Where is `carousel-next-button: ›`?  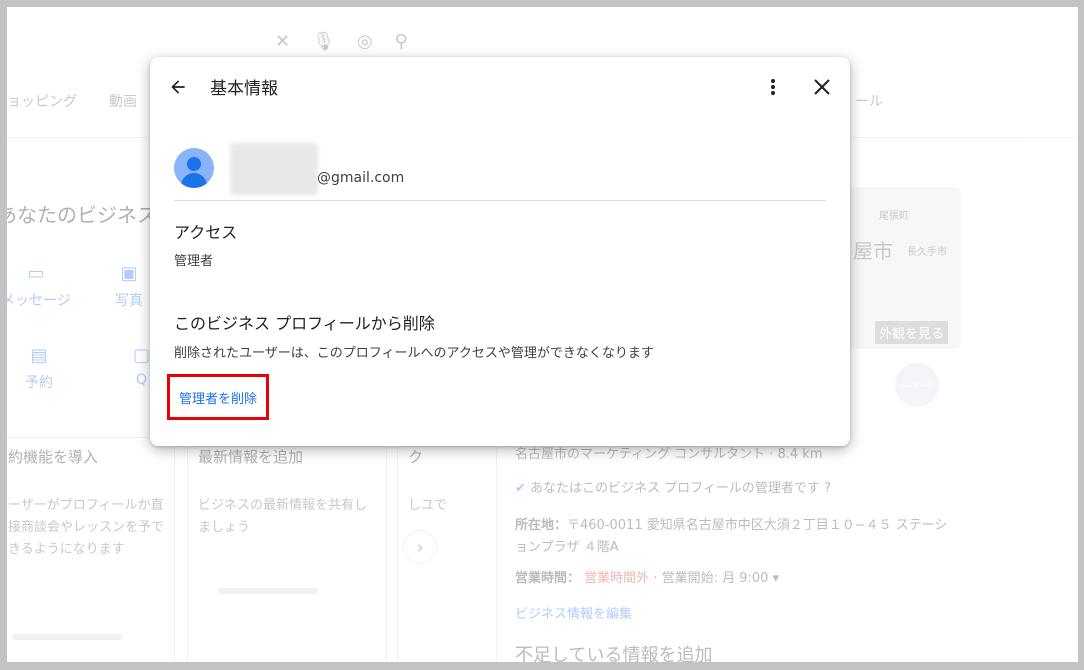
carousel-next-button: › is located at coordinates (420, 547).